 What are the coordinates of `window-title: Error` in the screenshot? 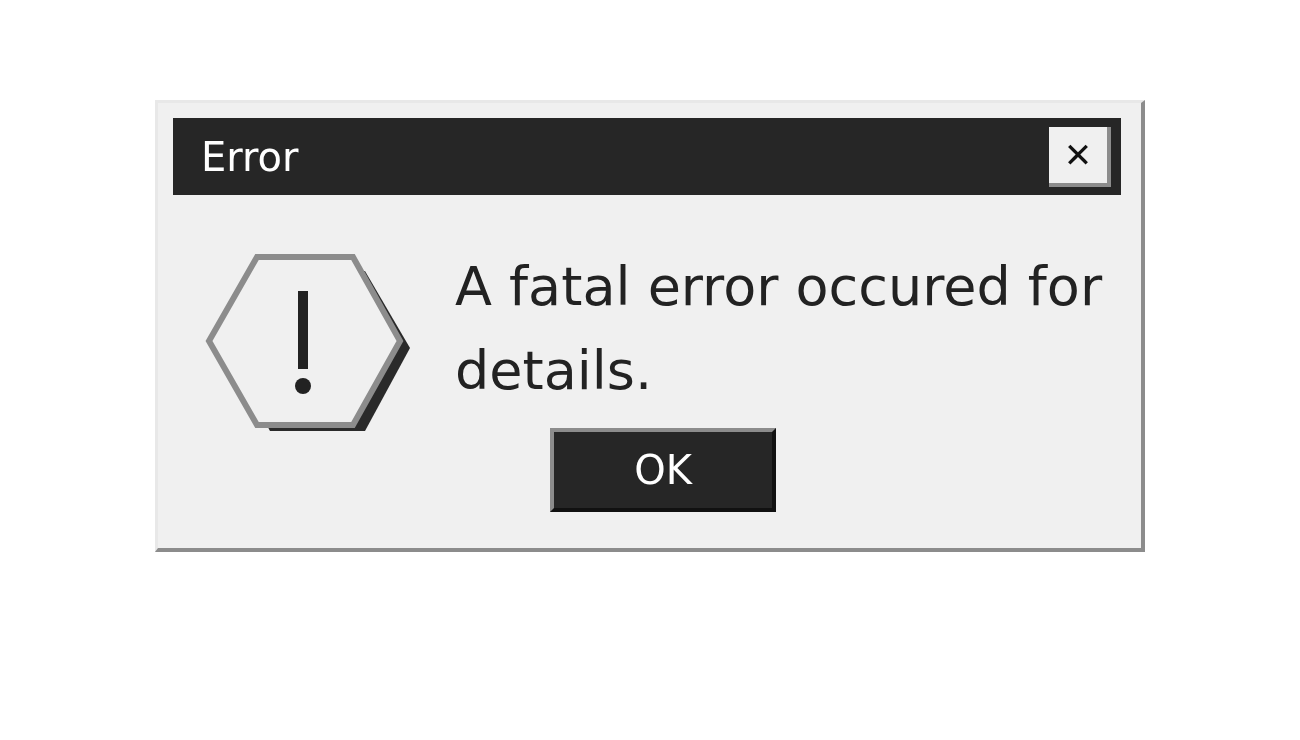 It's located at (250, 156).